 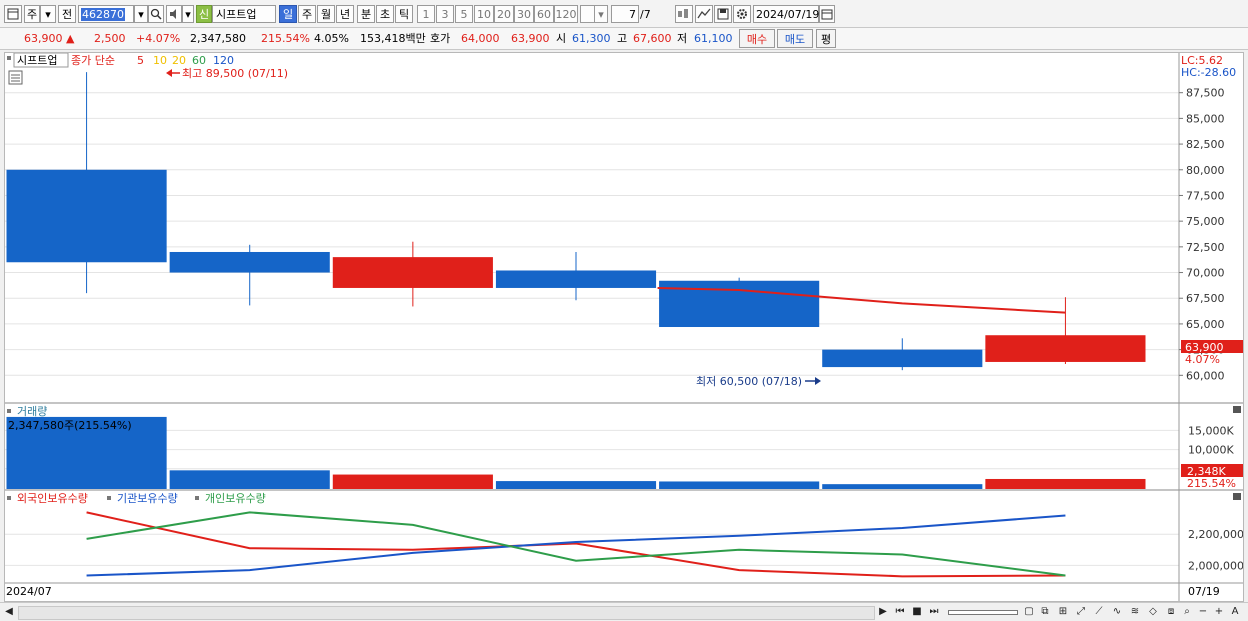 What do you see at coordinates (366, 14) in the screenshot?
I see `tab-minute: 분` at bounding box center [366, 14].